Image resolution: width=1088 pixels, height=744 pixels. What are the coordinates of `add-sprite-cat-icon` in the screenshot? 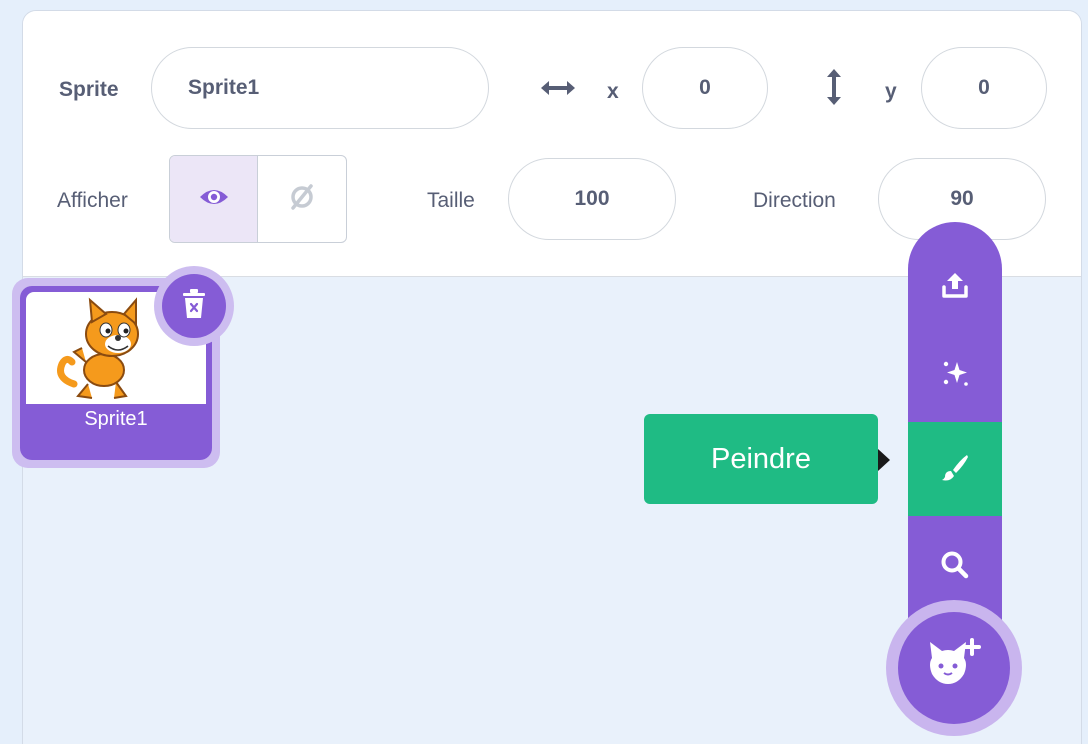 It's located at (954, 668).